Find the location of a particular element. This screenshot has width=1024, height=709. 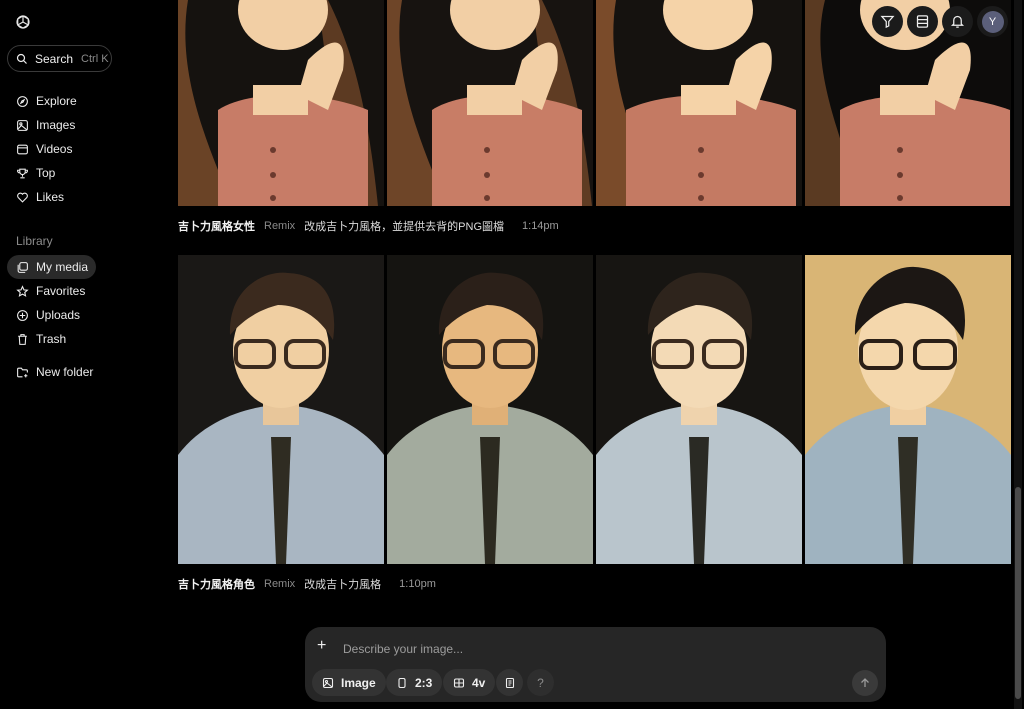

nav-videos: Videos is located at coordinates (82, 149).